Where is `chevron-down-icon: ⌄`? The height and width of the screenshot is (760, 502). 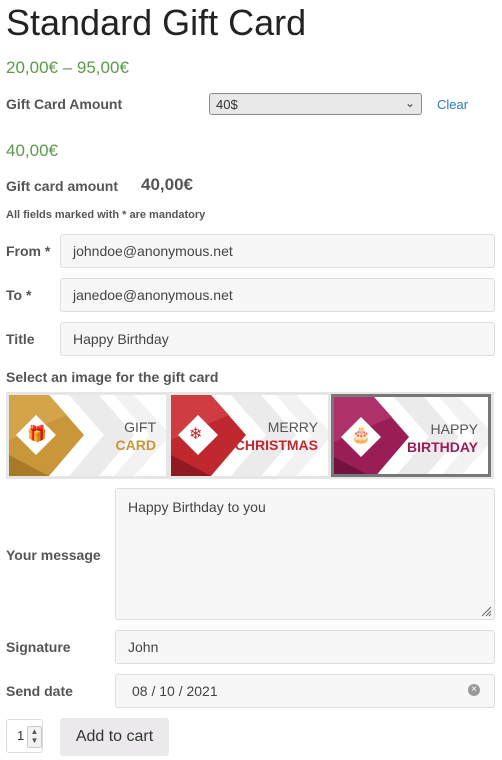
chevron-down-icon: ⌄ is located at coordinates (409, 103).